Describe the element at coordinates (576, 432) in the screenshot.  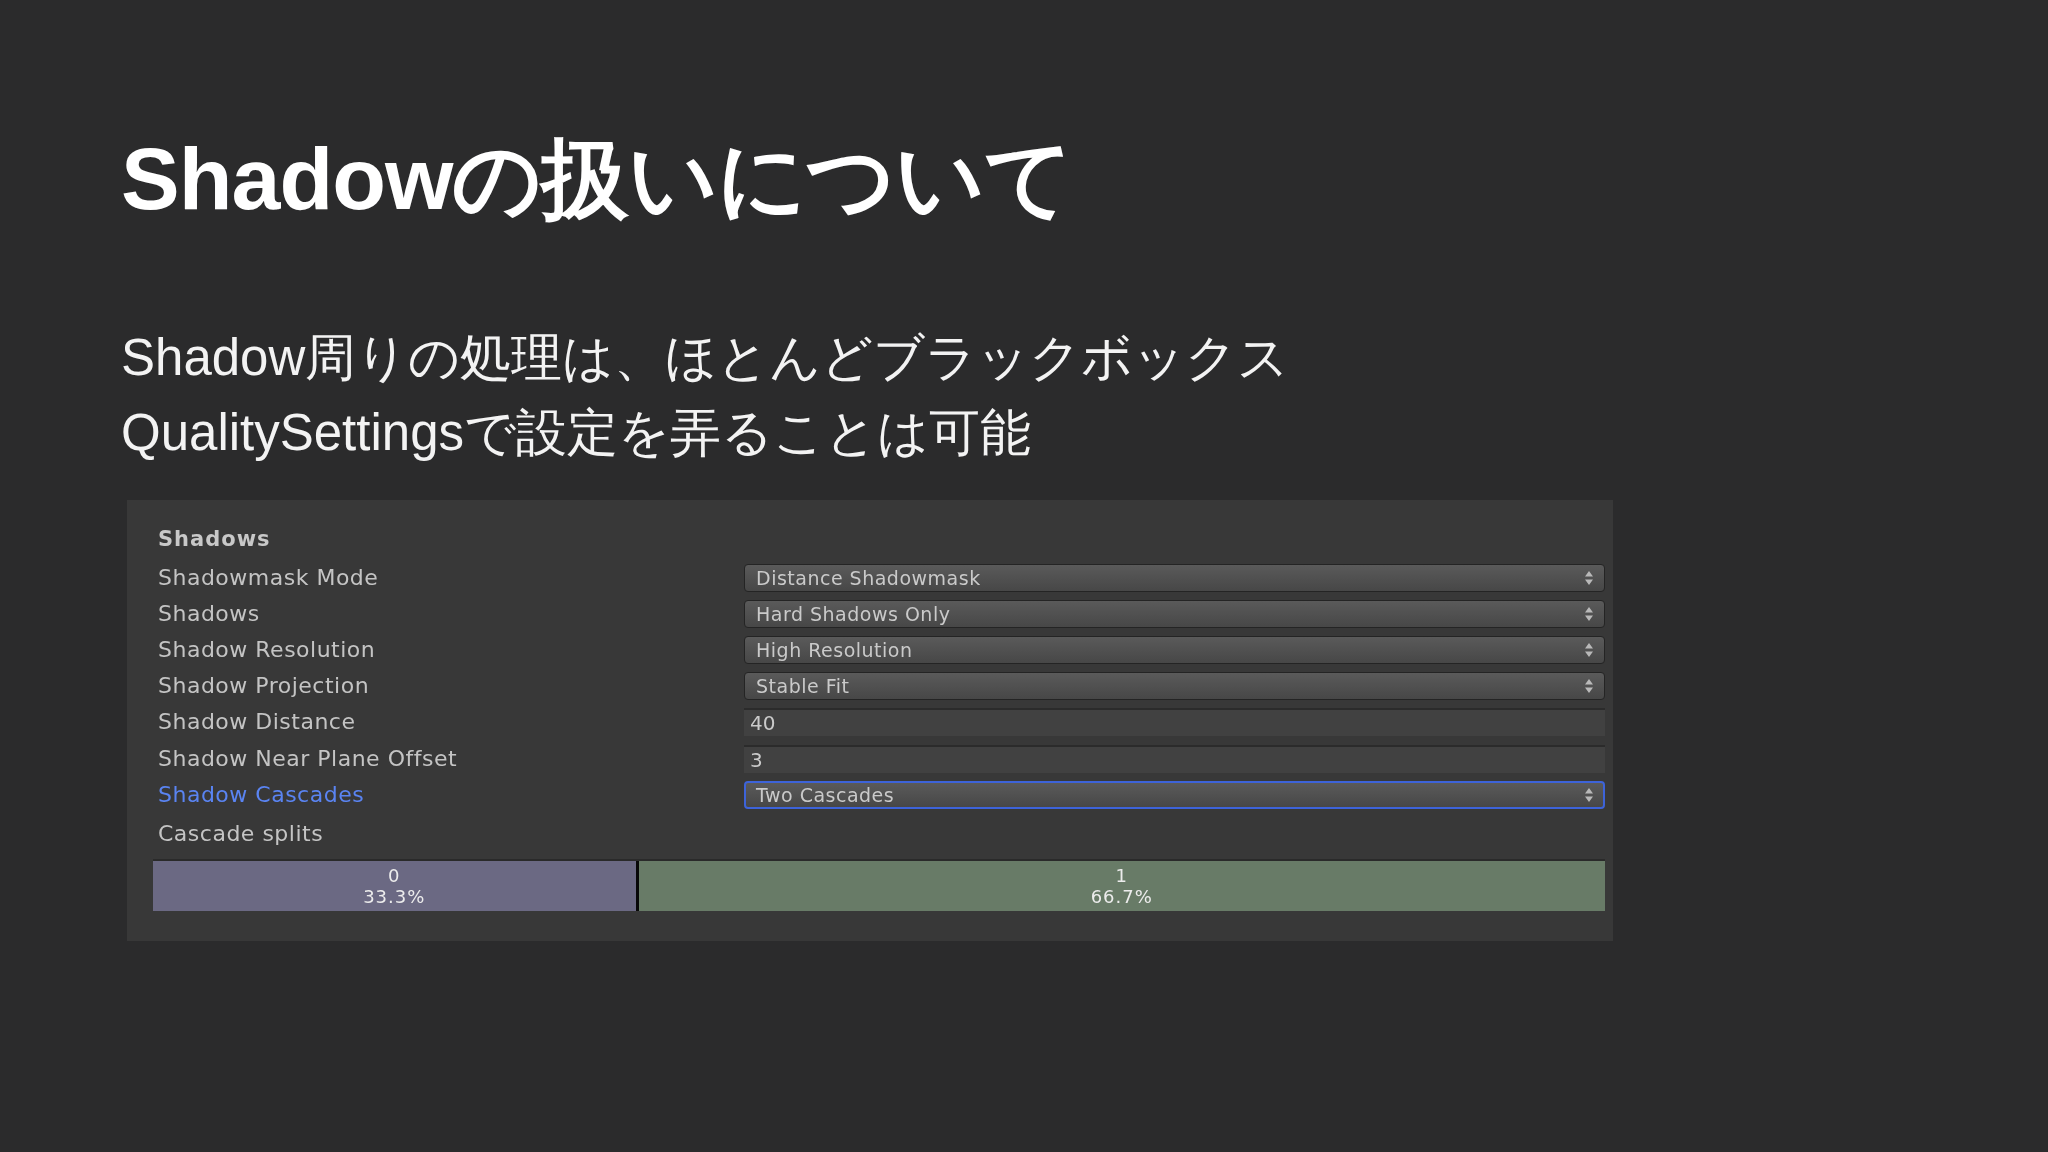
I see `slide-text: QualitySettingsで設定を弄ることは可能` at that location.